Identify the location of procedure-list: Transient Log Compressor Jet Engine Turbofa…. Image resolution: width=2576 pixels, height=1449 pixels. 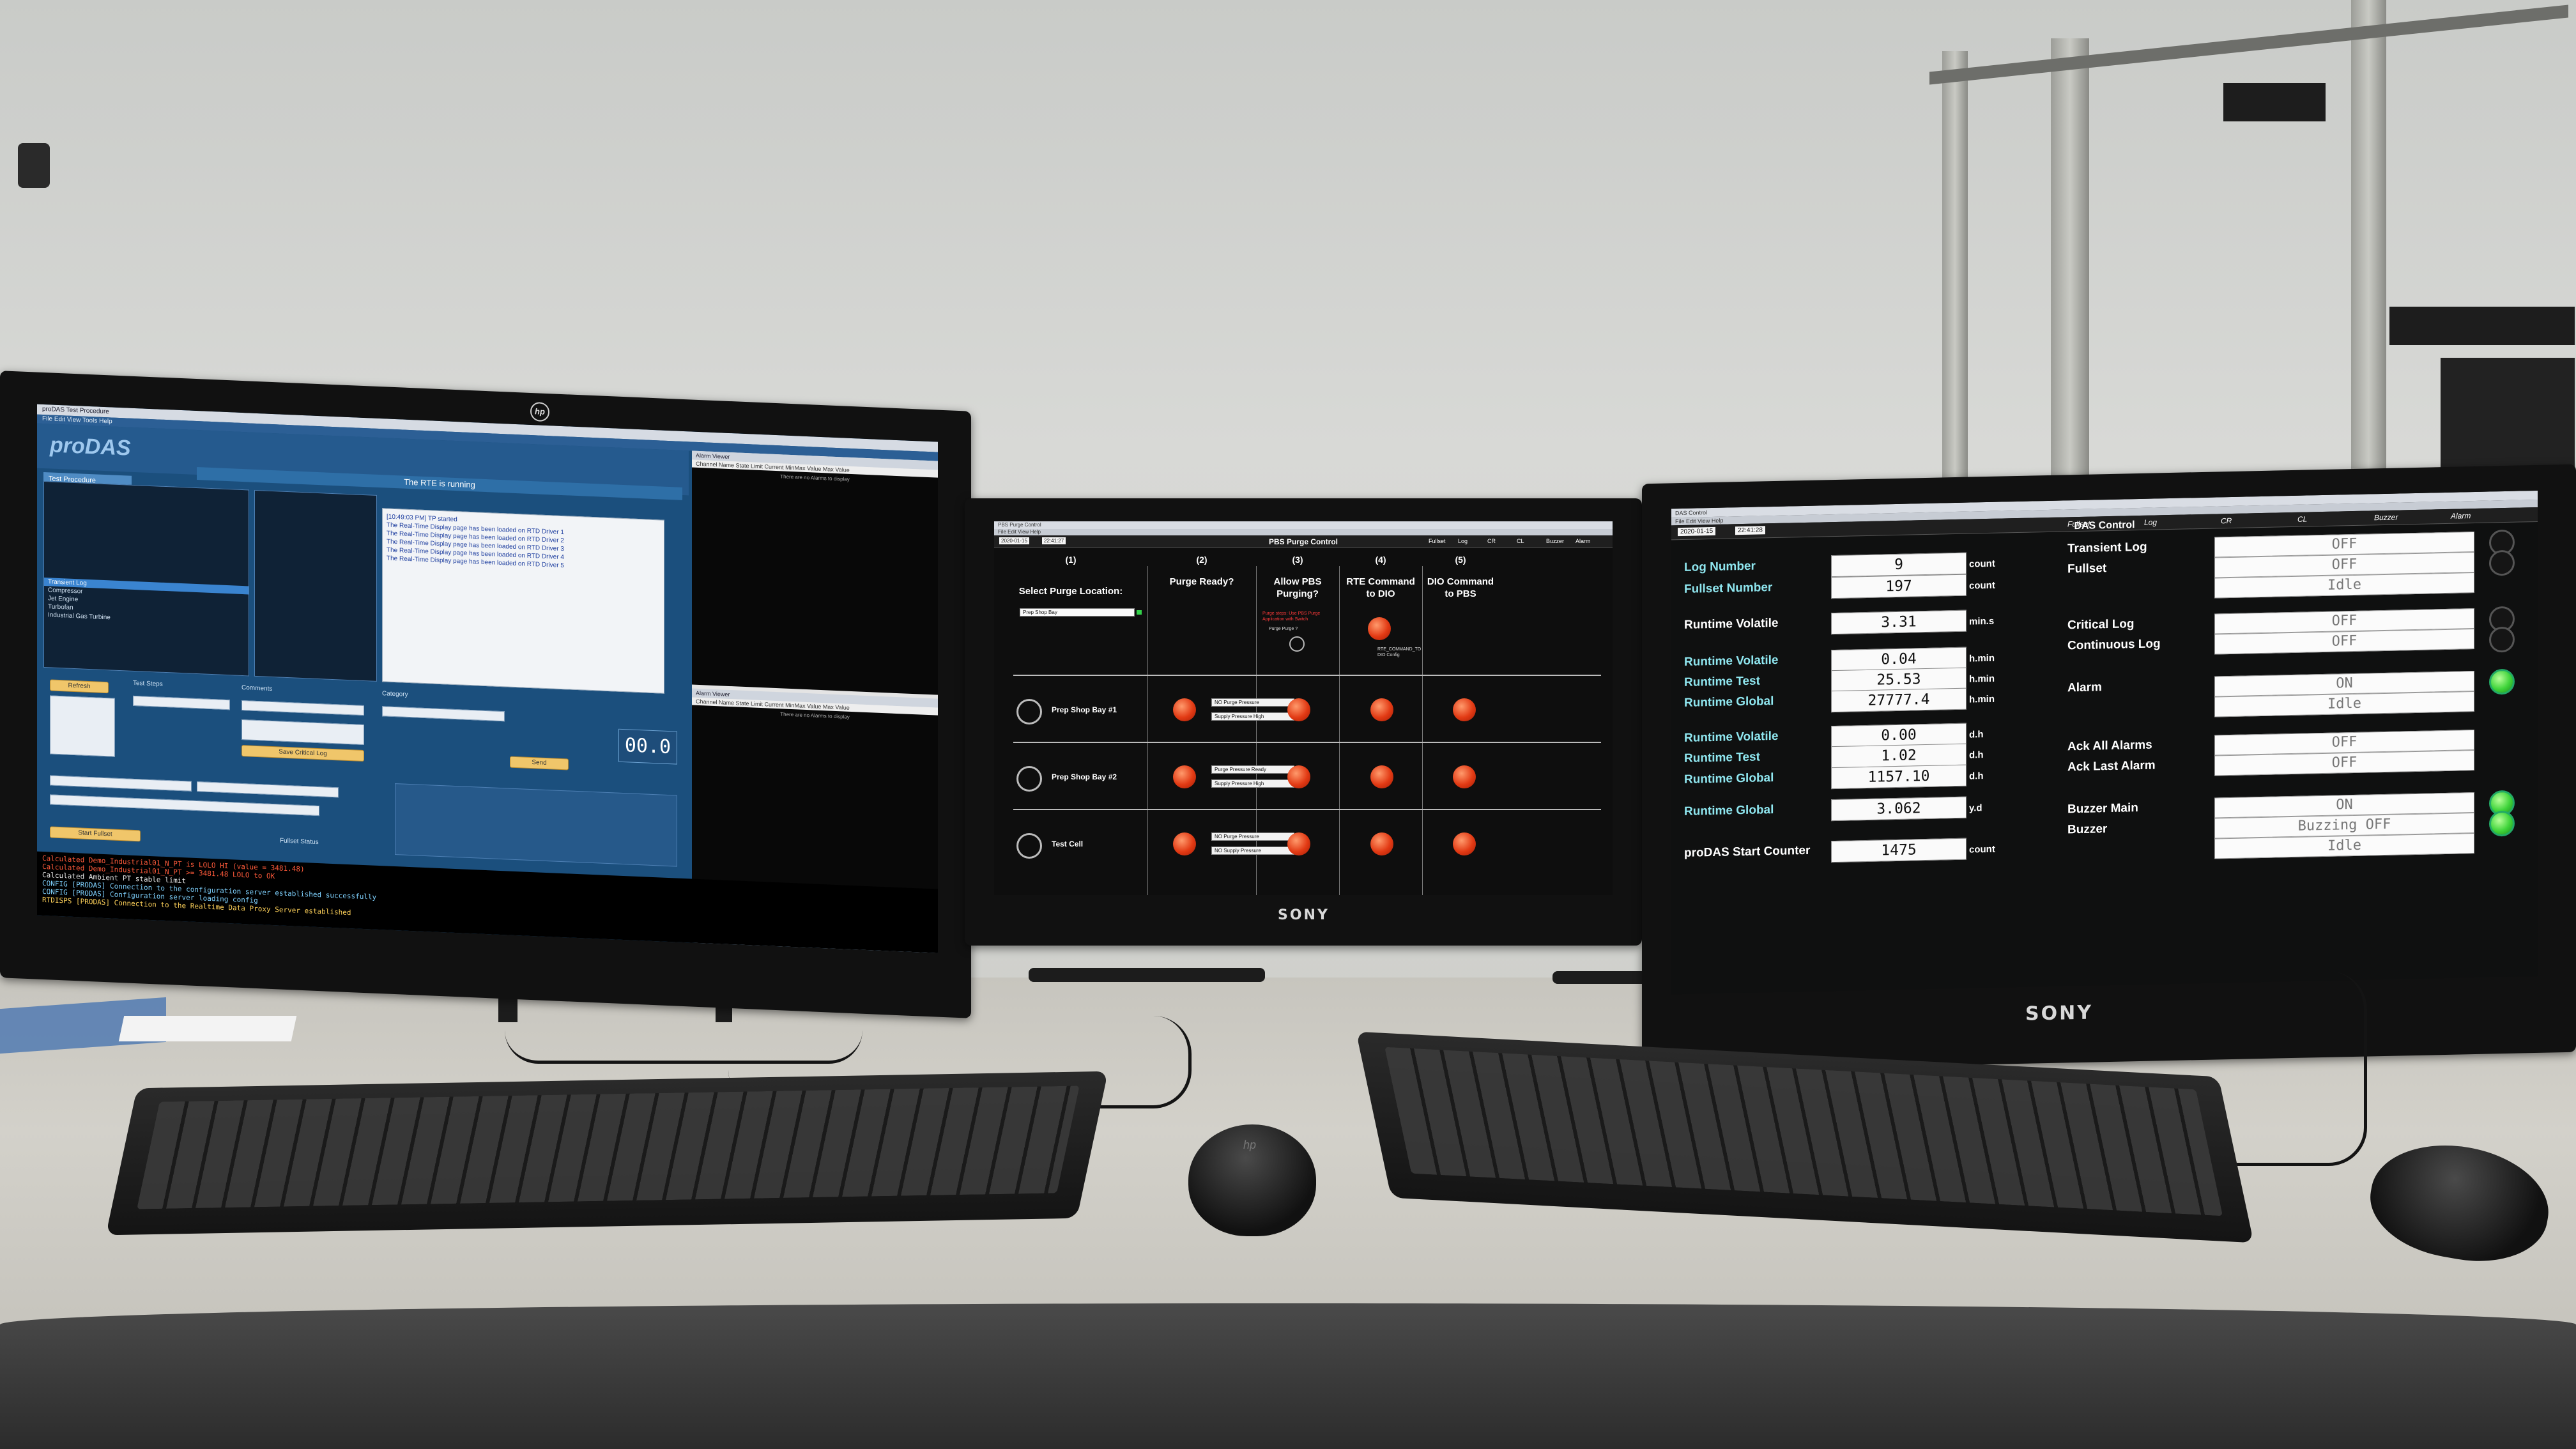
(146, 578).